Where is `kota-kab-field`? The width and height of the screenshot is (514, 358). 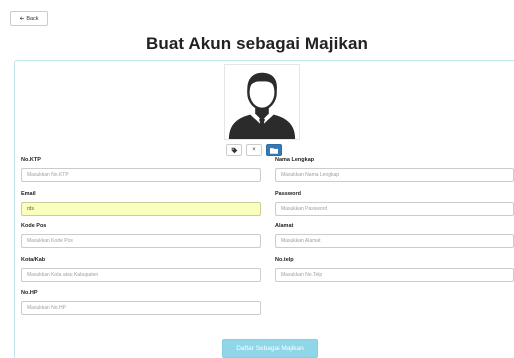
kota-kab-field is located at coordinates (141, 275).